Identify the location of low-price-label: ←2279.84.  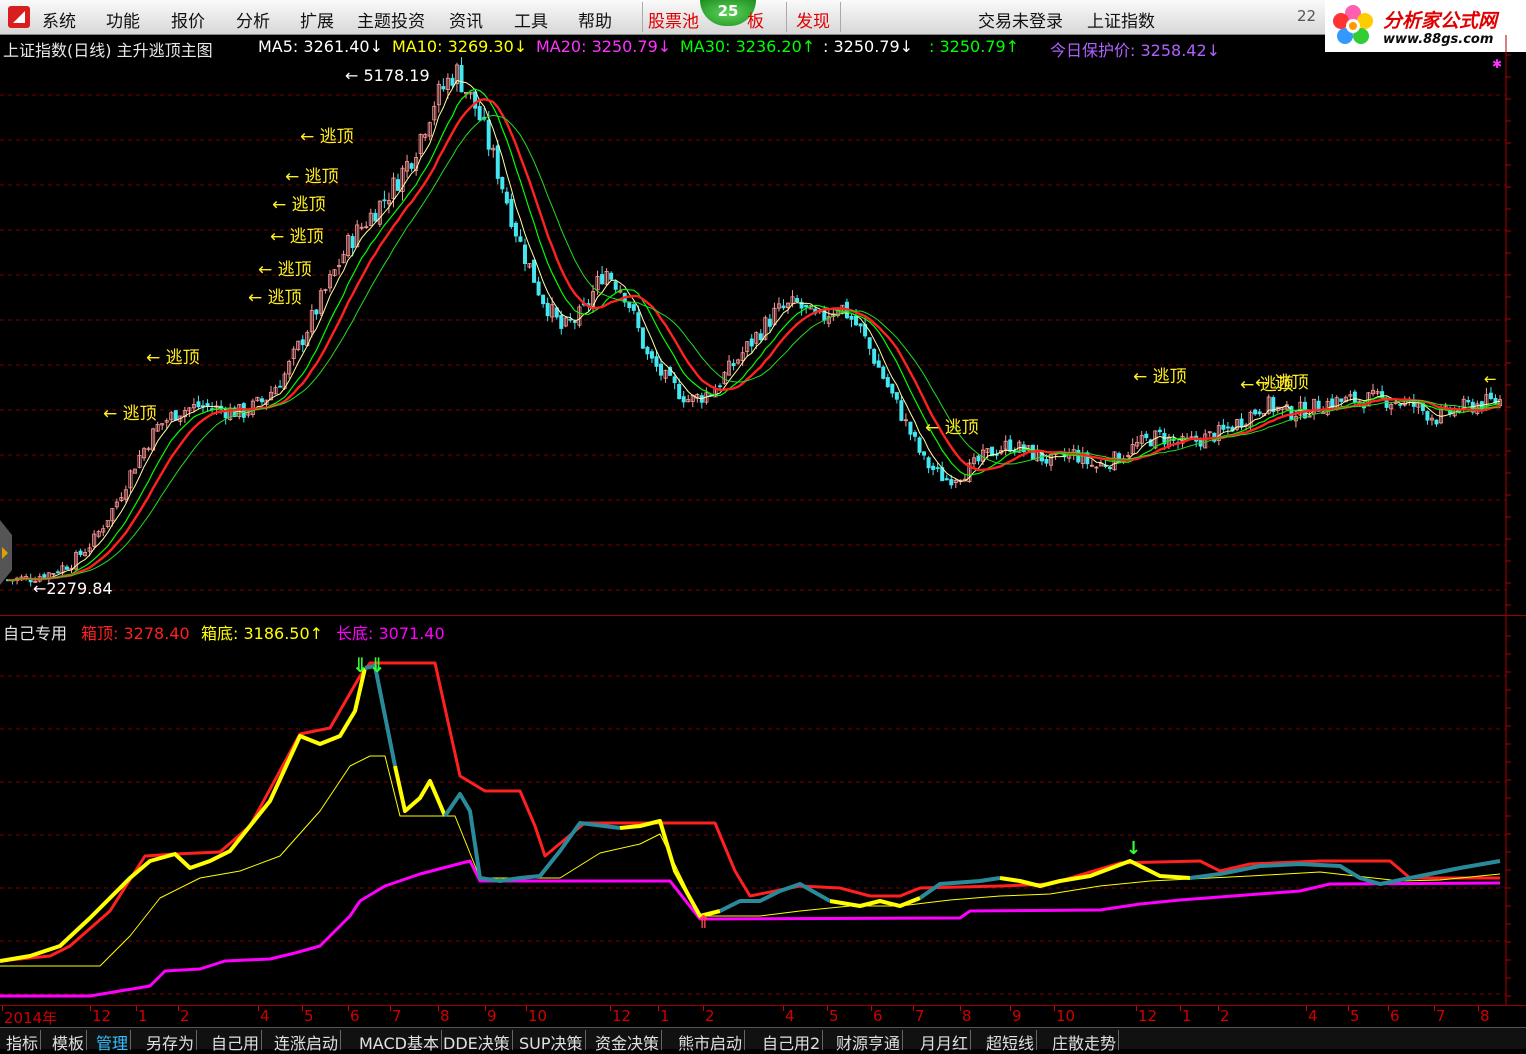
(73, 588).